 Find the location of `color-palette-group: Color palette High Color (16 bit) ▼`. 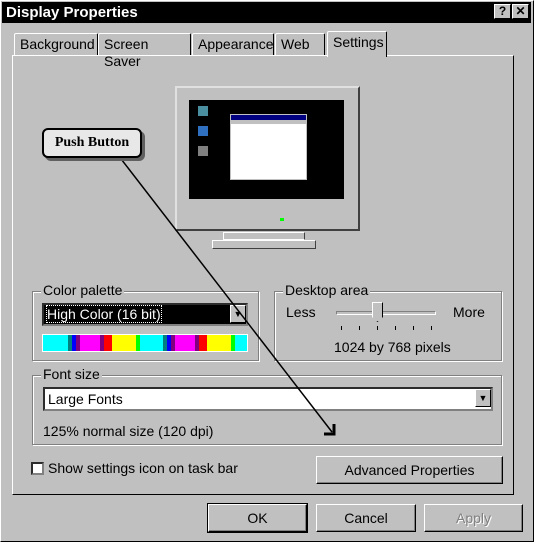

color-palette-group: Color palette High Color (16 bit) ▼ is located at coordinates (145, 321).